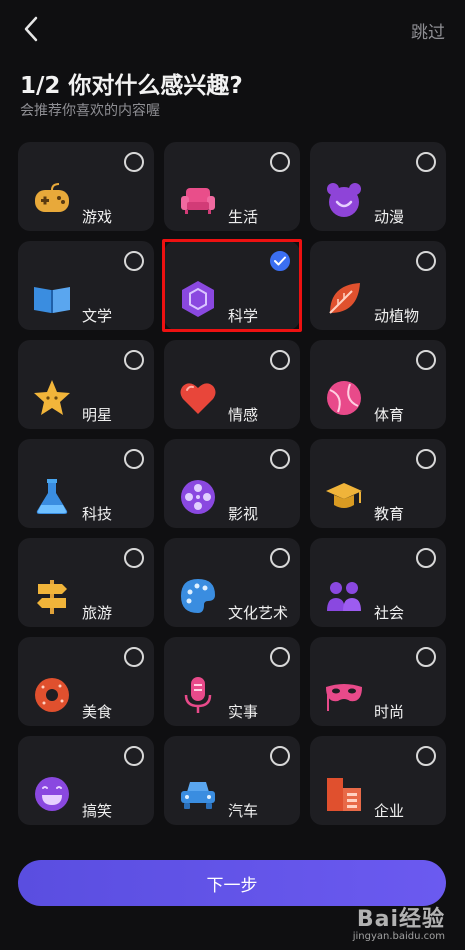  I want to click on interest-card: 体育, so click(378, 384).